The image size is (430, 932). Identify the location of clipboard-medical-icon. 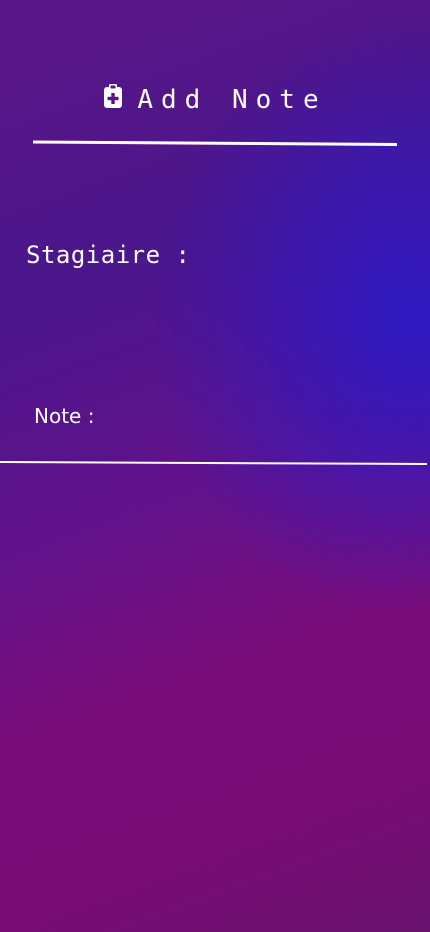
(113, 96).